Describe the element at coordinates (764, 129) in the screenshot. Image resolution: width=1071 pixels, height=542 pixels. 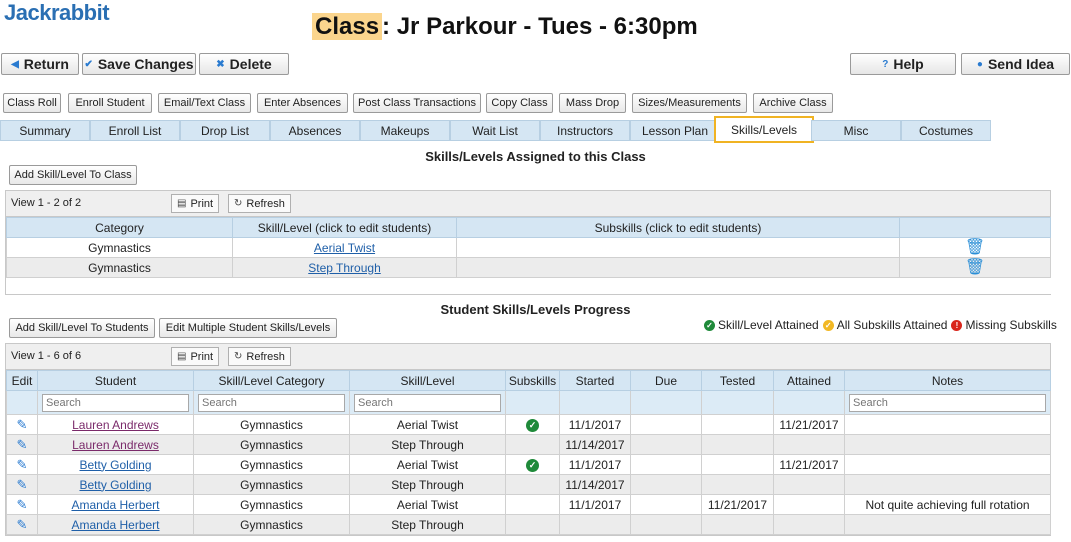
I see `tab-skills-levels: Skills/Levels` at that location.